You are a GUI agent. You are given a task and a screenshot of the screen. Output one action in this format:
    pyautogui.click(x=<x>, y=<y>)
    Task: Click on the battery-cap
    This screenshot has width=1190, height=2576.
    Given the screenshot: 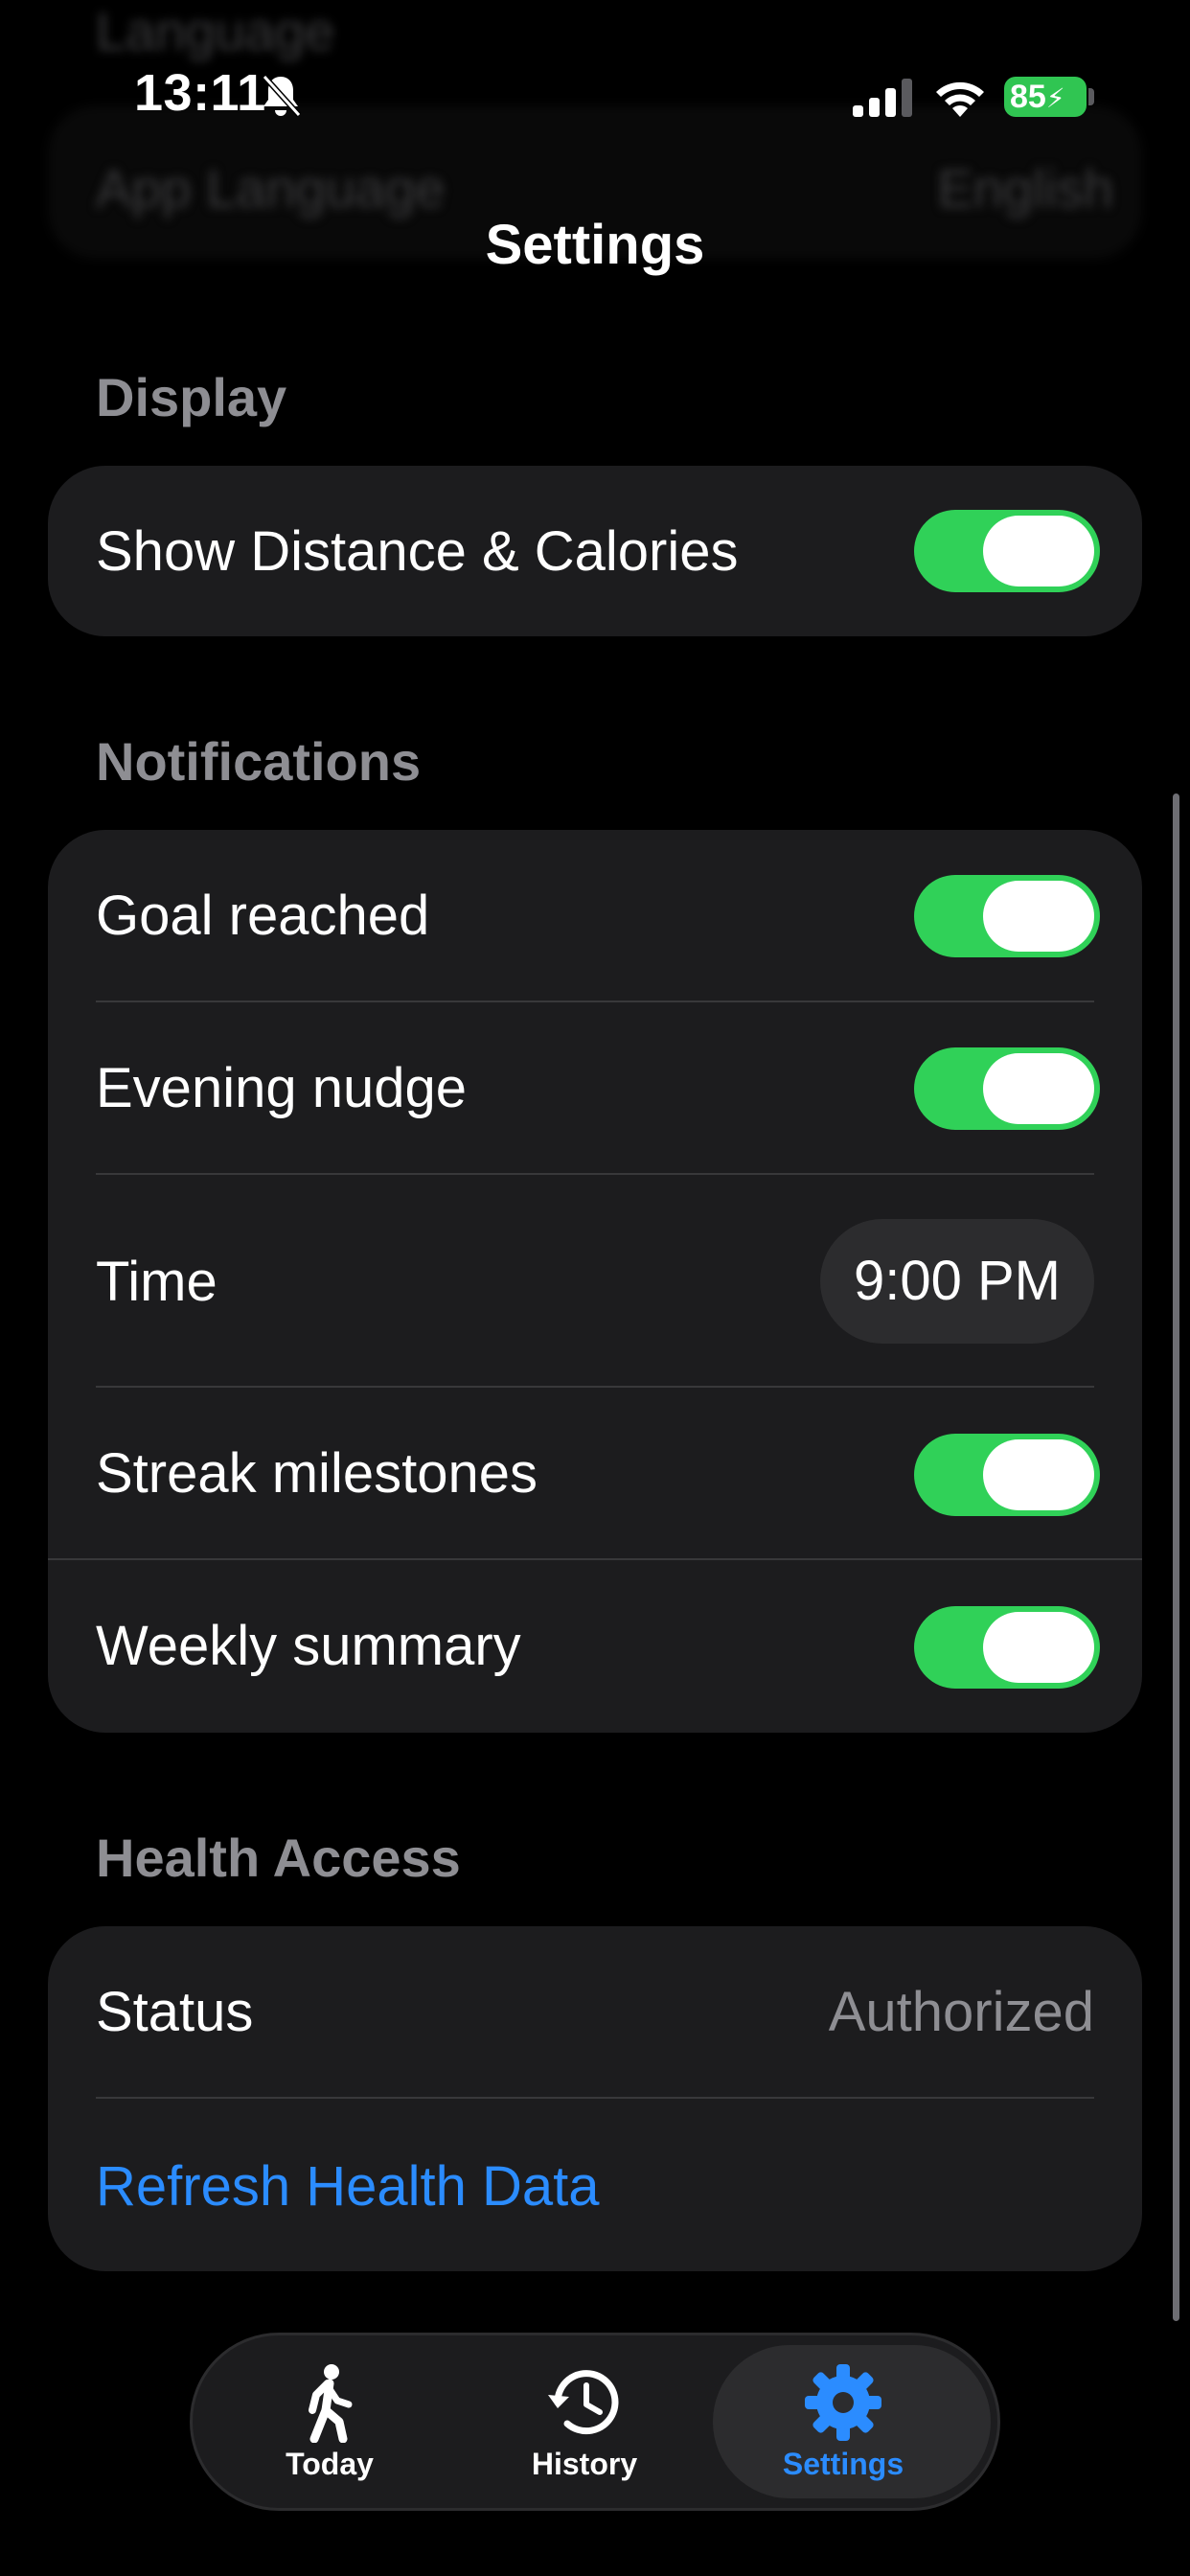 What is the action you would take?
    pyautogui.click(x=1091, y=96)
    